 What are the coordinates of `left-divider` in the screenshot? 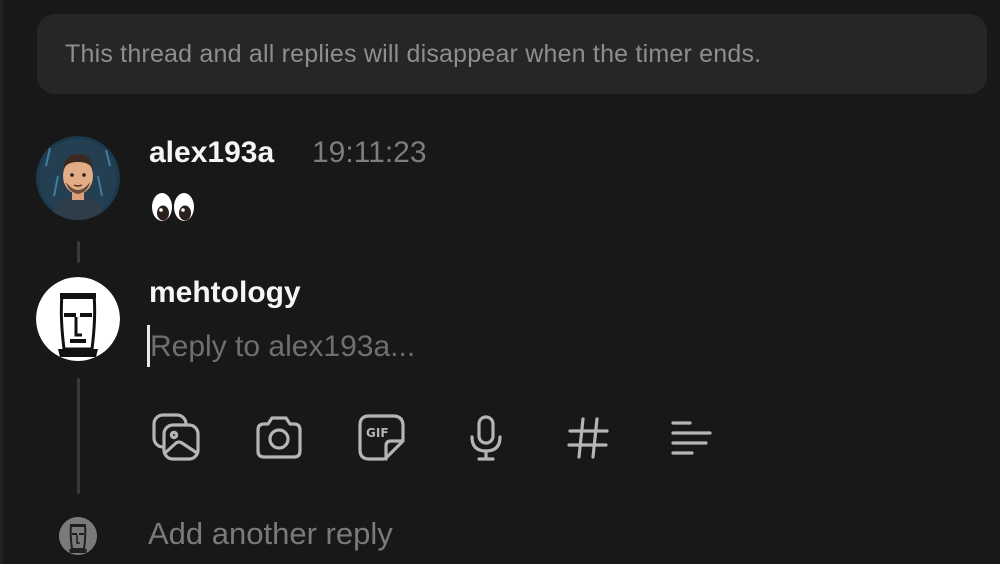 It's located at (1, 282).